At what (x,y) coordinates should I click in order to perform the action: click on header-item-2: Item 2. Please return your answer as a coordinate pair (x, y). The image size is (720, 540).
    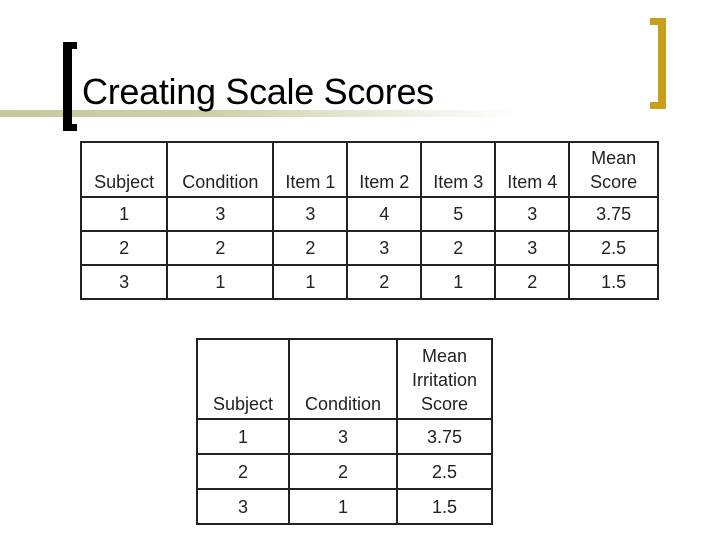
    Looking at the image, I should click on (384, 169).